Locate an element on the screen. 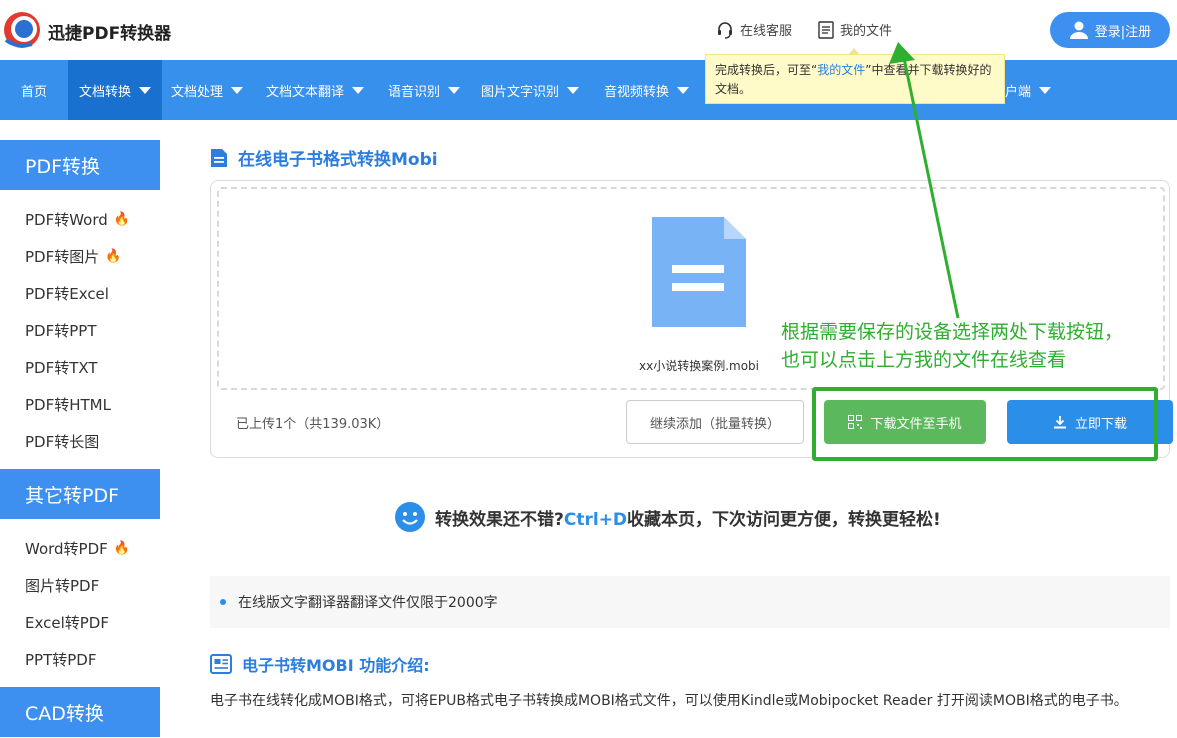 The height and width of the screenshot is (738, 1177). bookmark-promo: 转换效果还不错?Ctrl+D收藏本页，下次访问更方便，转换更轻松! is located at coordinates (668, 517).